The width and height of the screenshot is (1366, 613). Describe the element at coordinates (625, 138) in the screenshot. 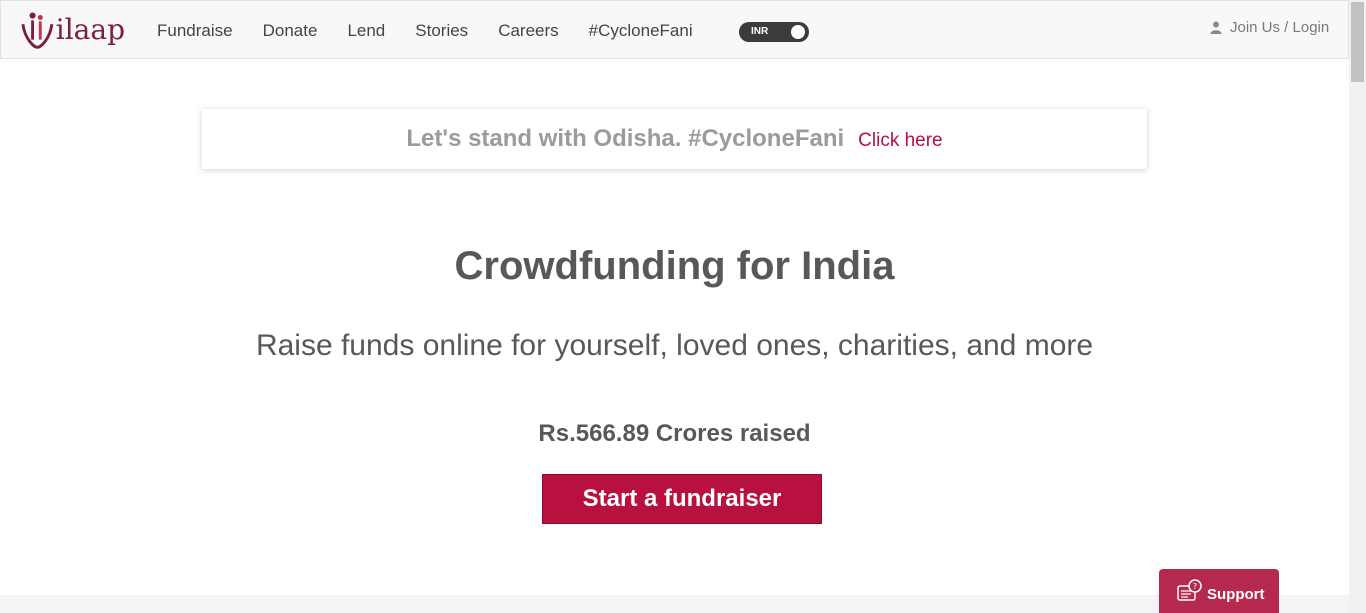

I see `banner-text: Let's stand with Odisha. #CycloneFani` at that location.